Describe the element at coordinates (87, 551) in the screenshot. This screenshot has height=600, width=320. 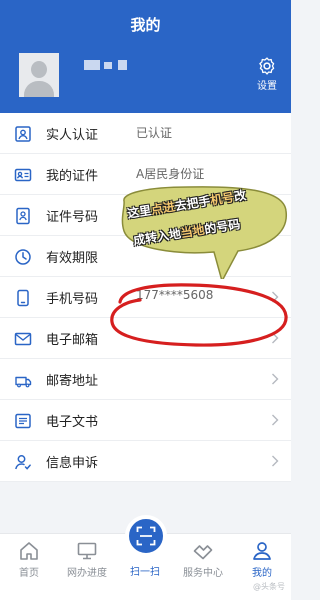
I see `monitor-icon` at that location.